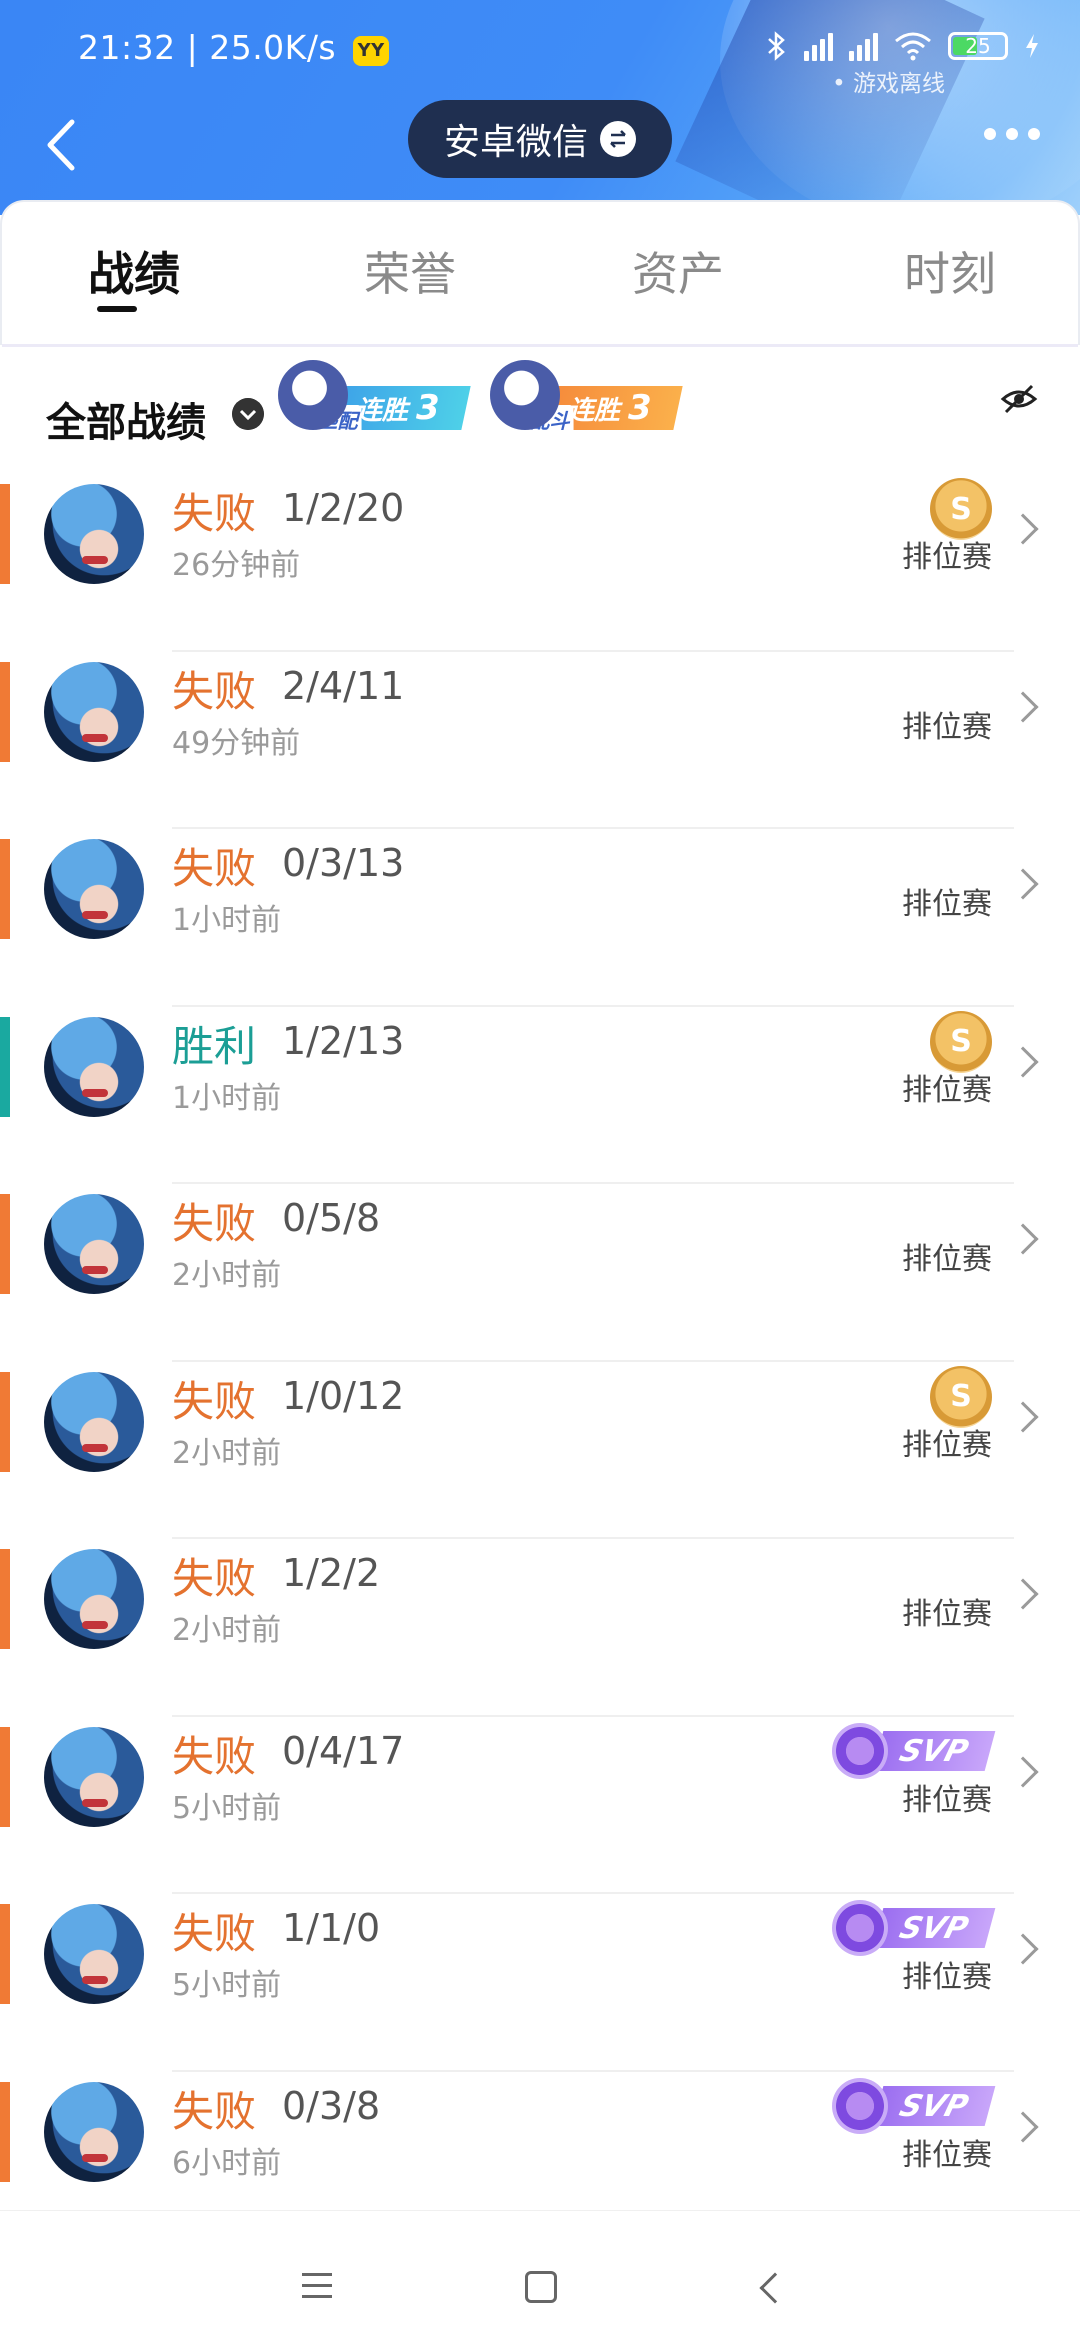  What do you see at coordinates (343, 1040) in the screenshot?
I see `kda: 1/2/13` at bounding box center [343, 1040].